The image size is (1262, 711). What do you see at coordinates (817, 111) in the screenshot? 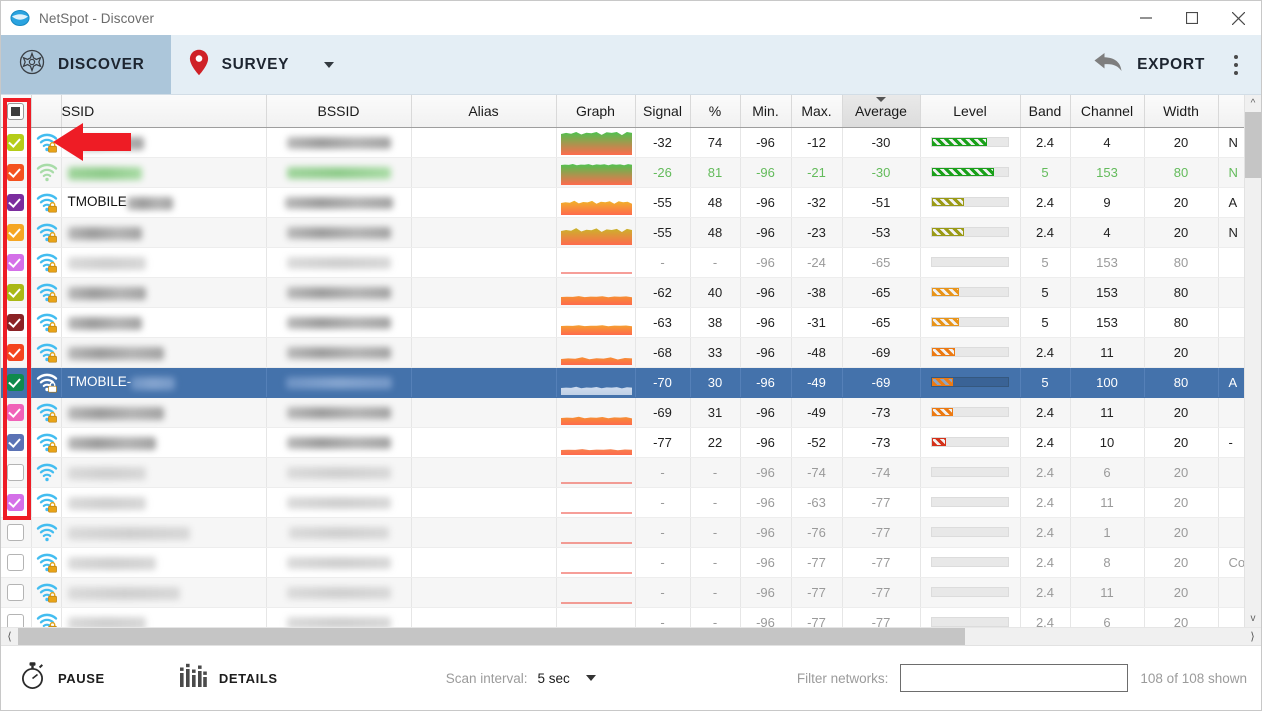
I see `header-max: Max.` at bounding box center [817, 111].